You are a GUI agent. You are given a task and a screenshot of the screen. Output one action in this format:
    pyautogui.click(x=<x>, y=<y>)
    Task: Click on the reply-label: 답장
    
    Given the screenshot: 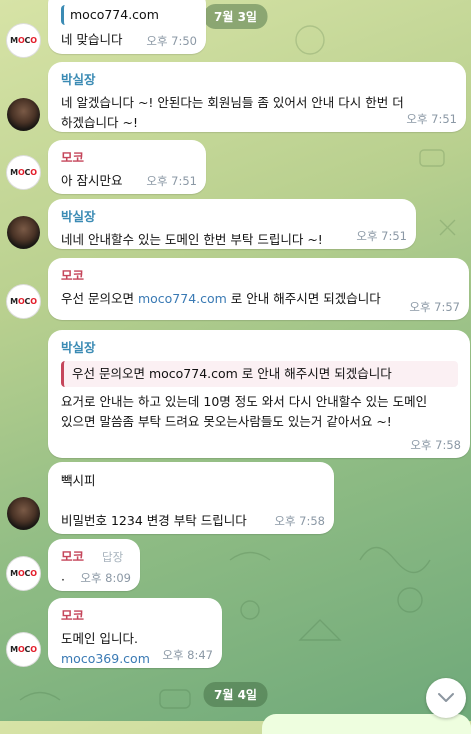 What is the action you would take?
    pyautogui.click(x=113, y=557)
    